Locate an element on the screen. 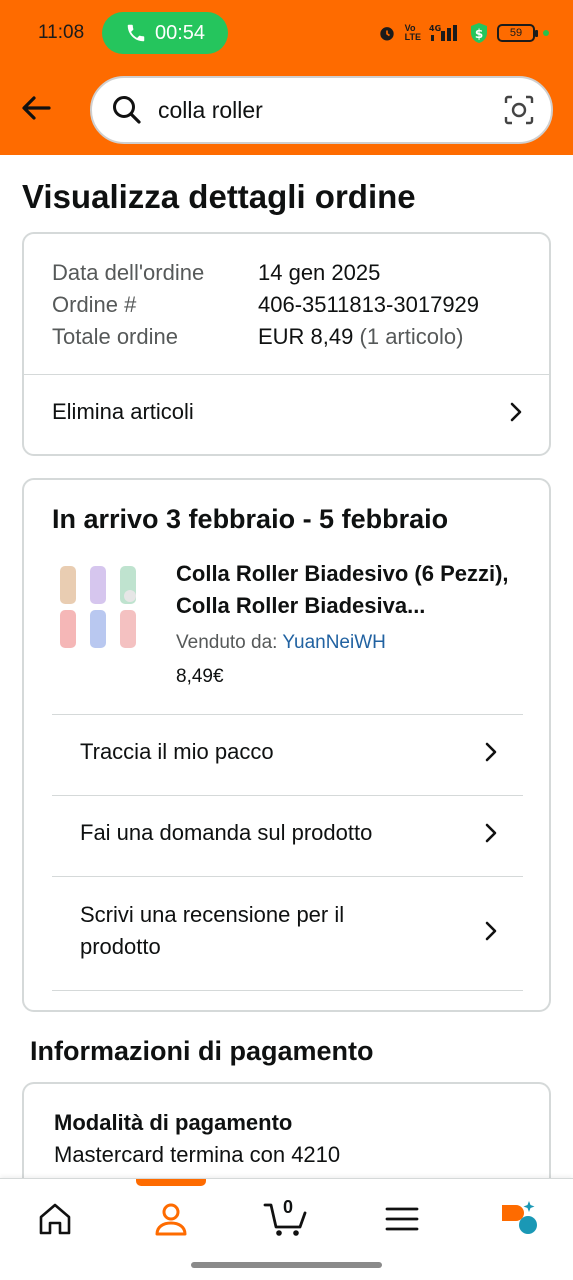 Image resolution: width=573 pixels, height=1280 pixels. order-number-label: Ordine # is located at coordinates (94, 304).